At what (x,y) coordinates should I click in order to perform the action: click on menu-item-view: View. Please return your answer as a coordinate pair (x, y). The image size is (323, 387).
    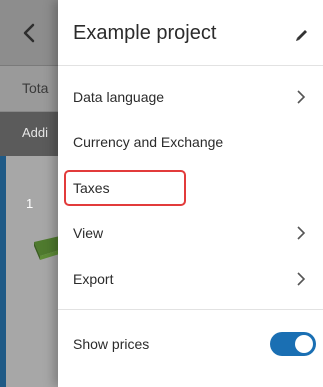
    Looking at the image, I should click on (190, 233).